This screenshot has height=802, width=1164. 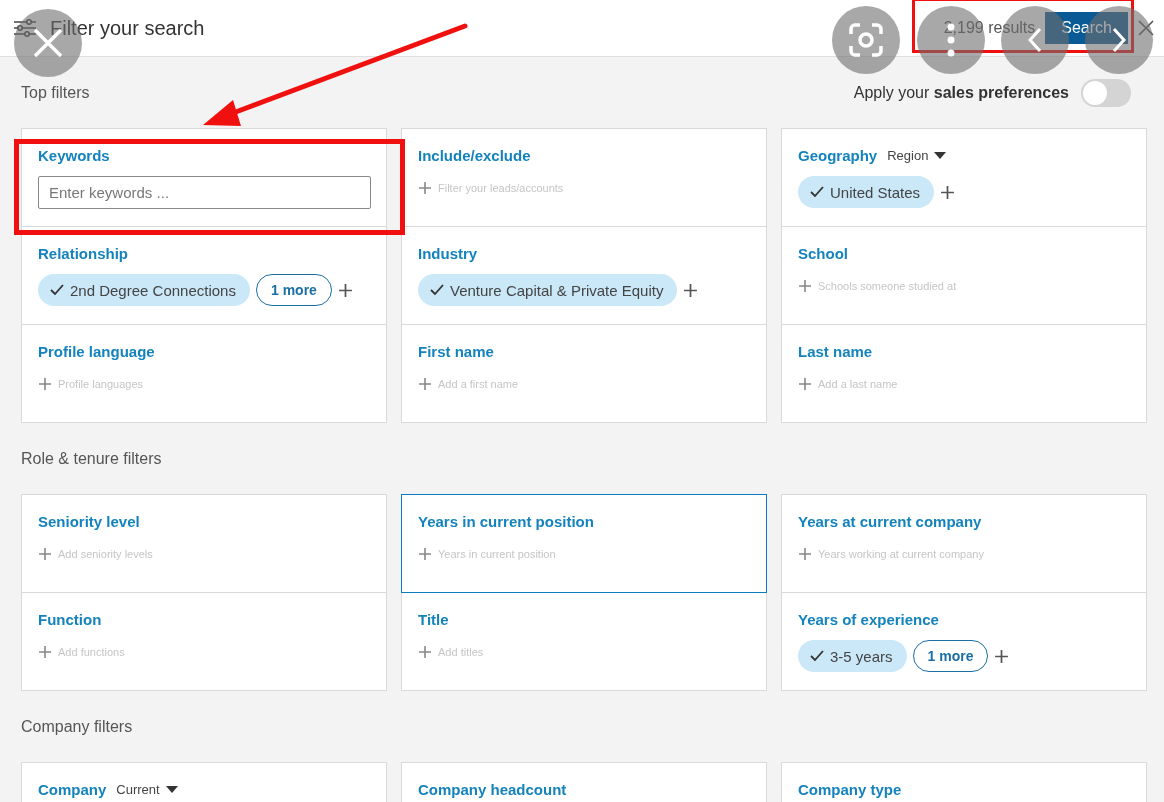 What do you see at coordinates (501, 188) in the screenshot?
I see `hint-text: Filter your leads/accounts` at bounding box center [501, 188].